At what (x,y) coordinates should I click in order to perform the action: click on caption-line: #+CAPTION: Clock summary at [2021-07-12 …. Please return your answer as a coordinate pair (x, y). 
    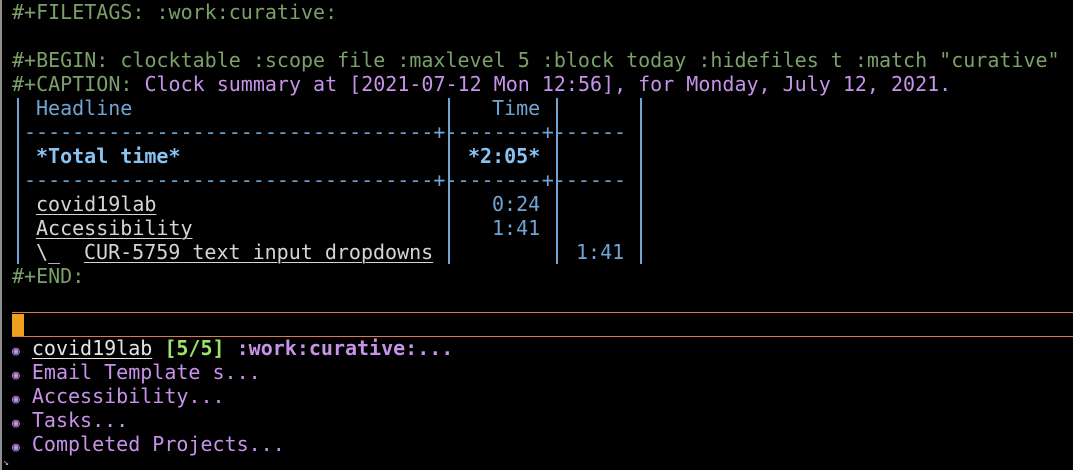
    Looking at the image, I should click on (481, 84).